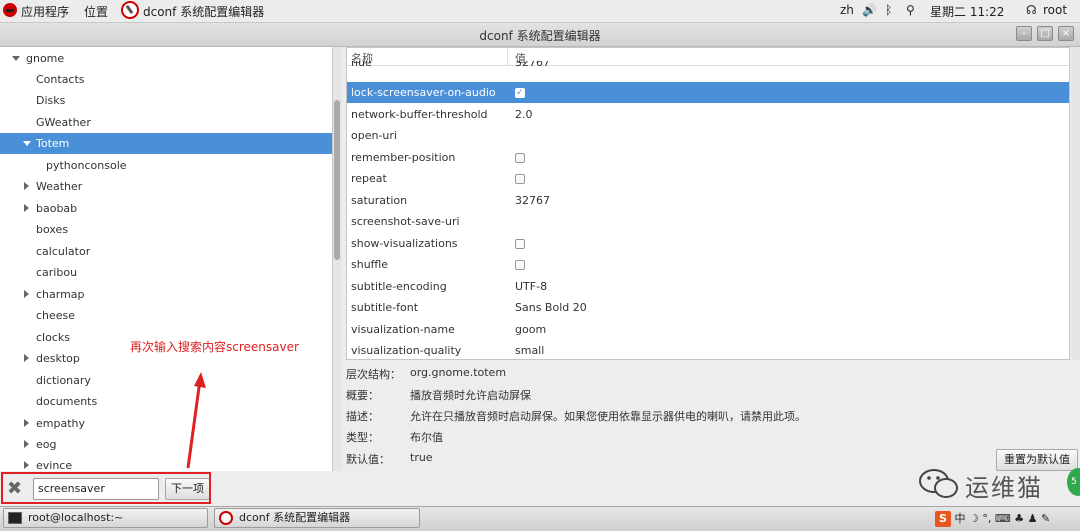  Describe the element at coordinates (708, 114) in the screenshot. I see `table-row: network-buffer-threshold 2.0` at that location.